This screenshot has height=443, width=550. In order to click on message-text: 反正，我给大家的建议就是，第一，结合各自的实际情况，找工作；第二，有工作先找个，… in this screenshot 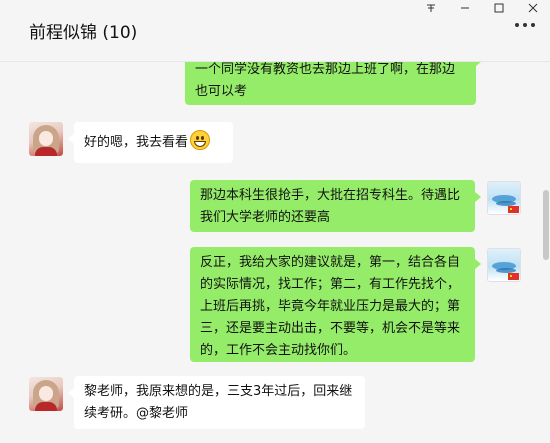, I will do `click(330, 306)`.